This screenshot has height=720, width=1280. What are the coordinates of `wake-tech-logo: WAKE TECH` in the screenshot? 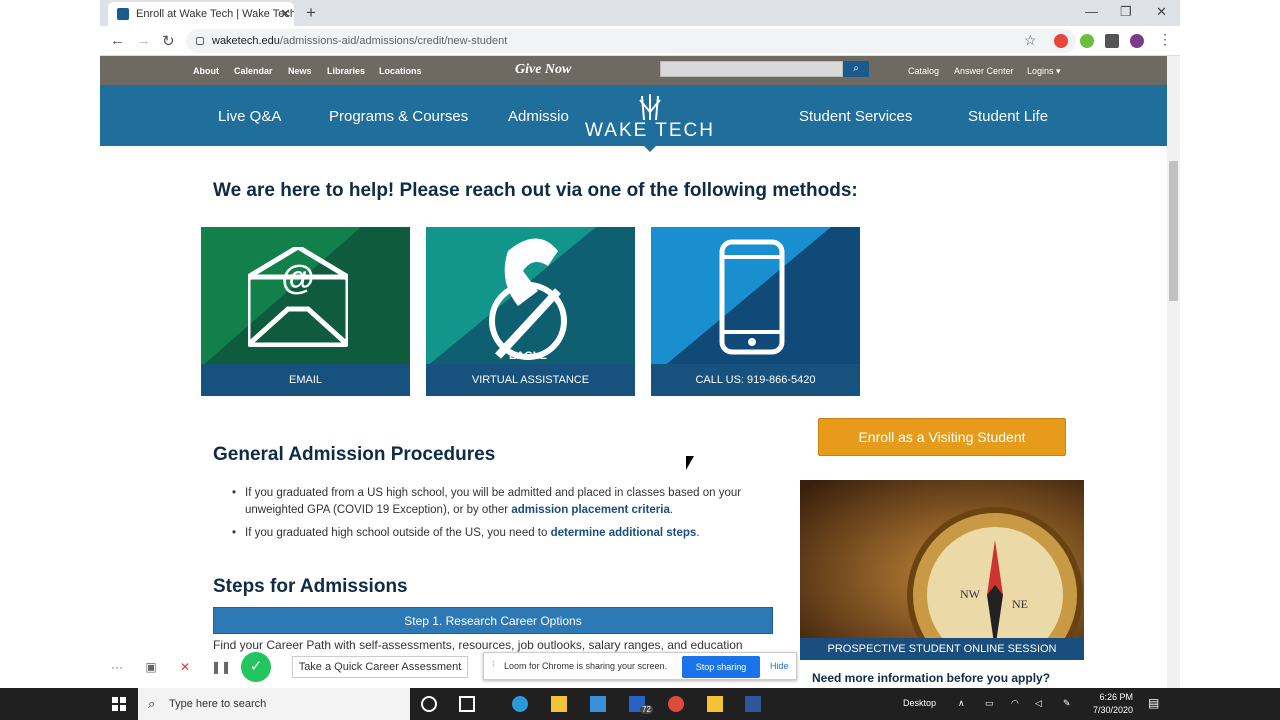 It's located at (650, 115).